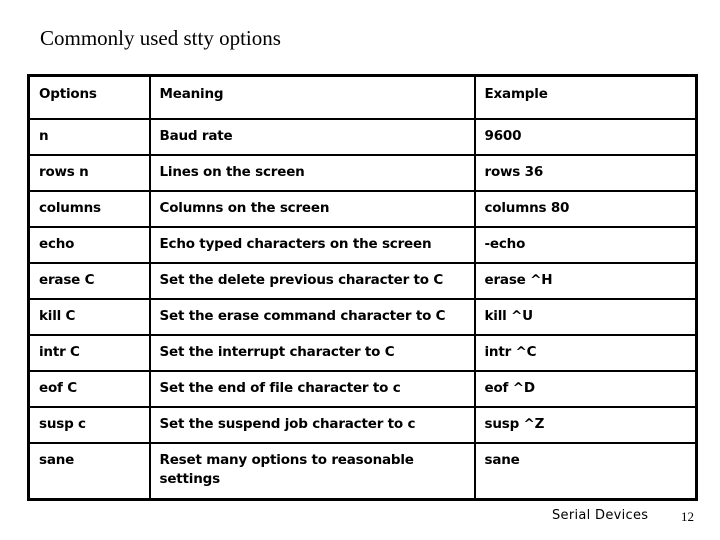  I want to click on cell-meaning: Set the suspend job character to c, so click(312, 425).